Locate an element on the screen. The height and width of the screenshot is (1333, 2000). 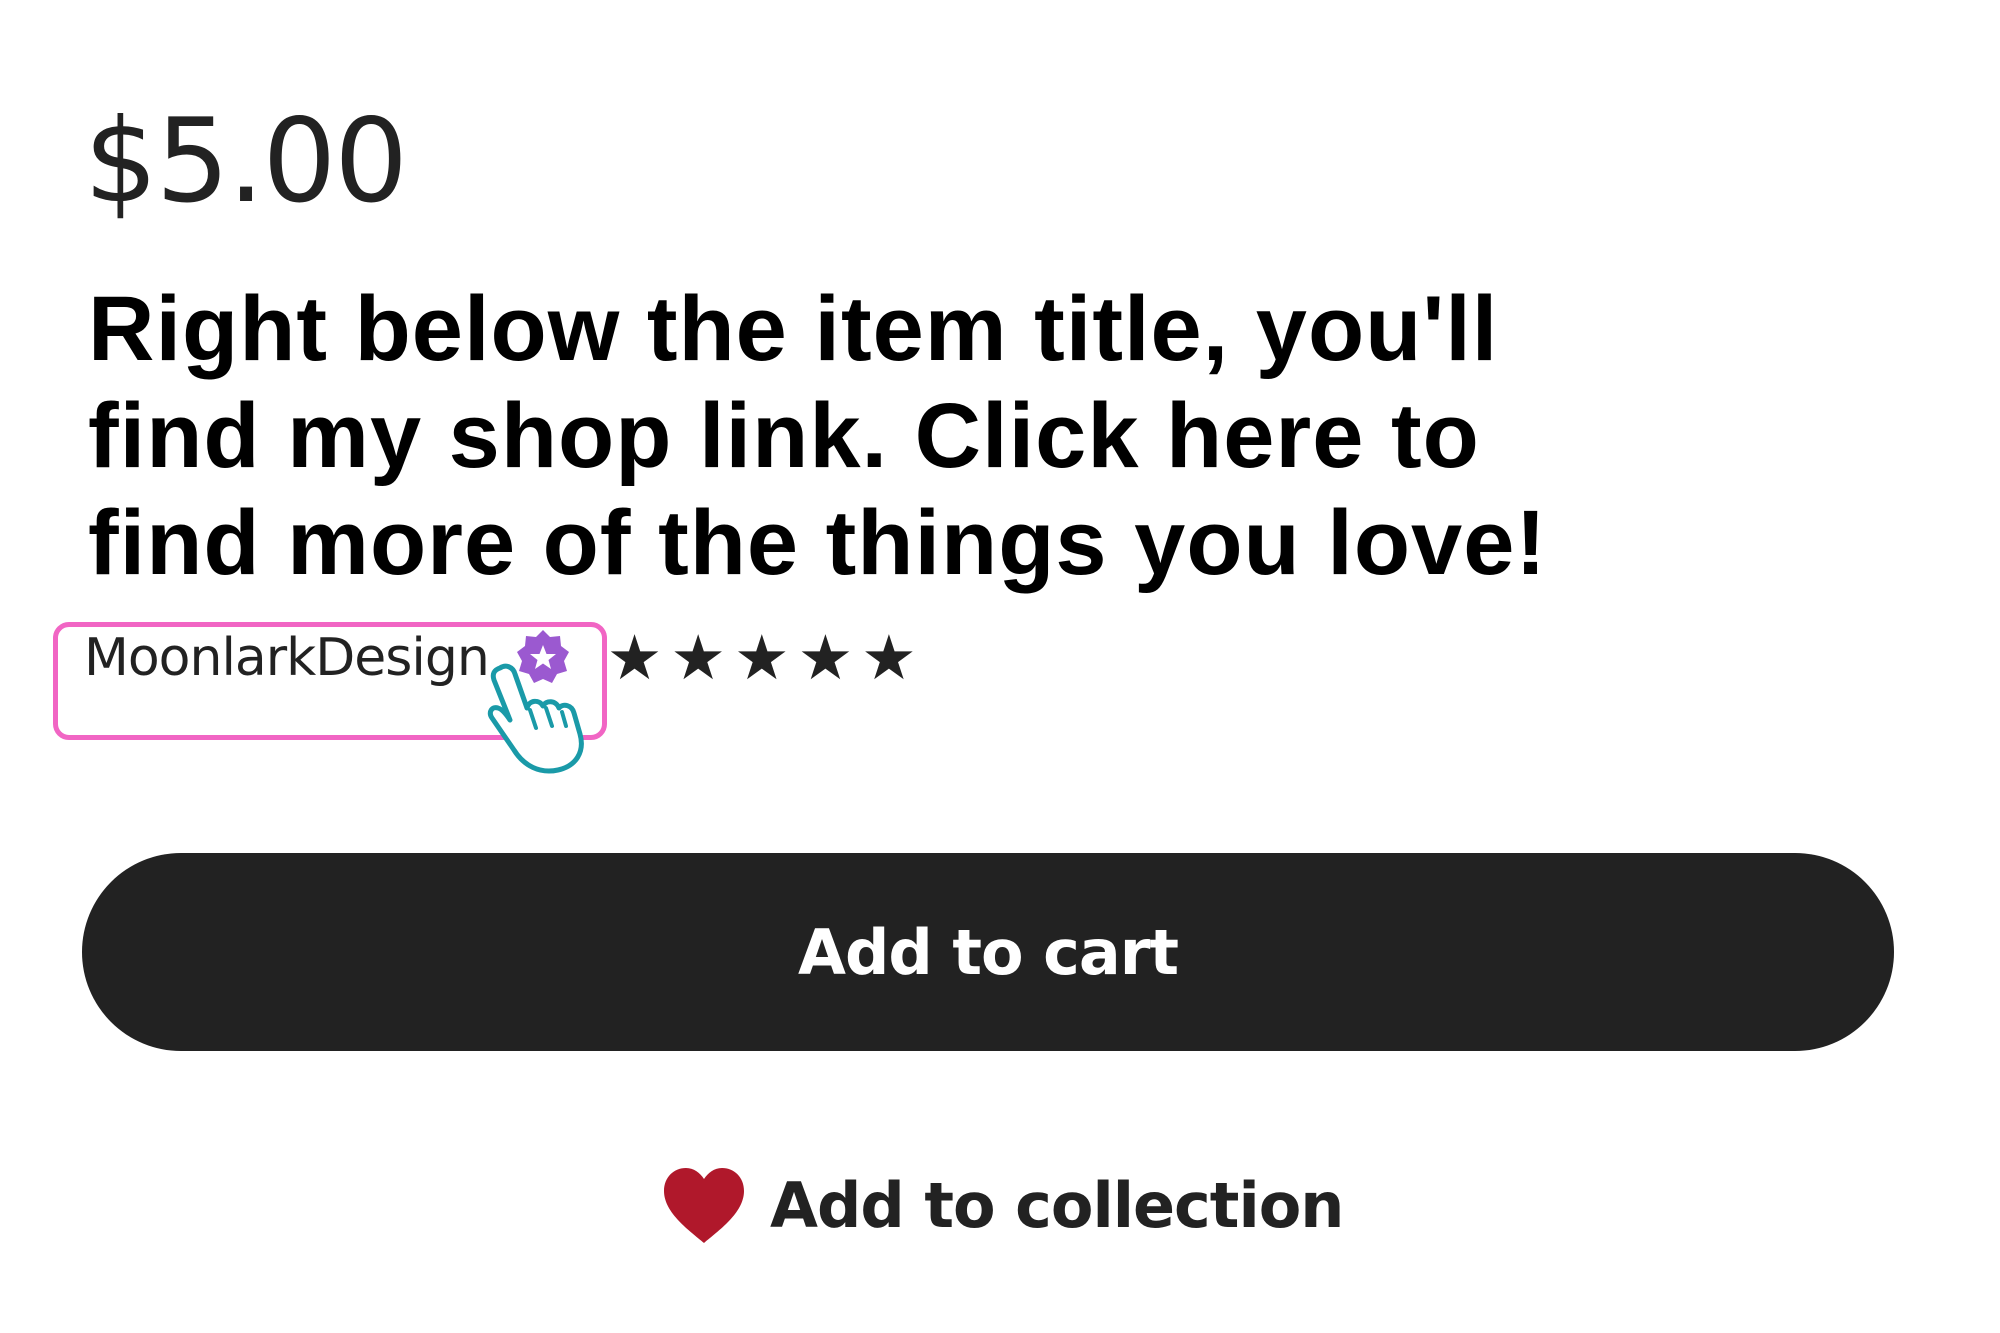
headline-line: Right below the item title, you'll is located at coordinates (793, 329).